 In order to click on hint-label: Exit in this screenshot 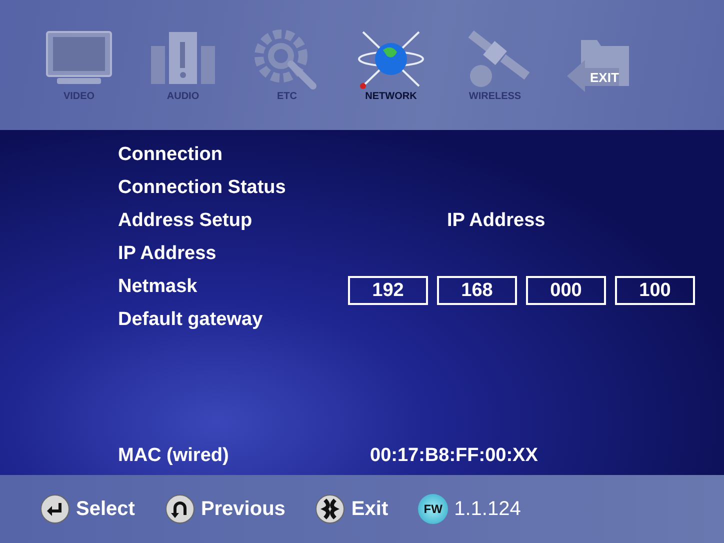, I will do `click(369, 509)`.